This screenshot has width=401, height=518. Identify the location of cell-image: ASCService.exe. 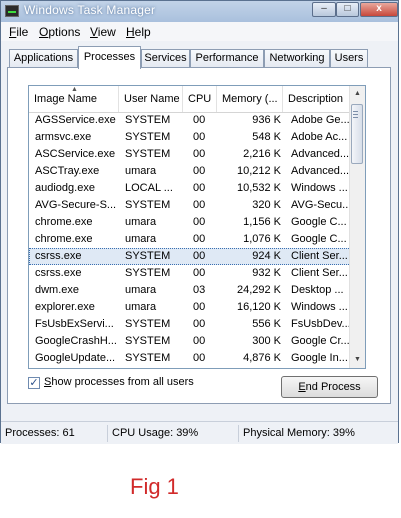
(75, 154).